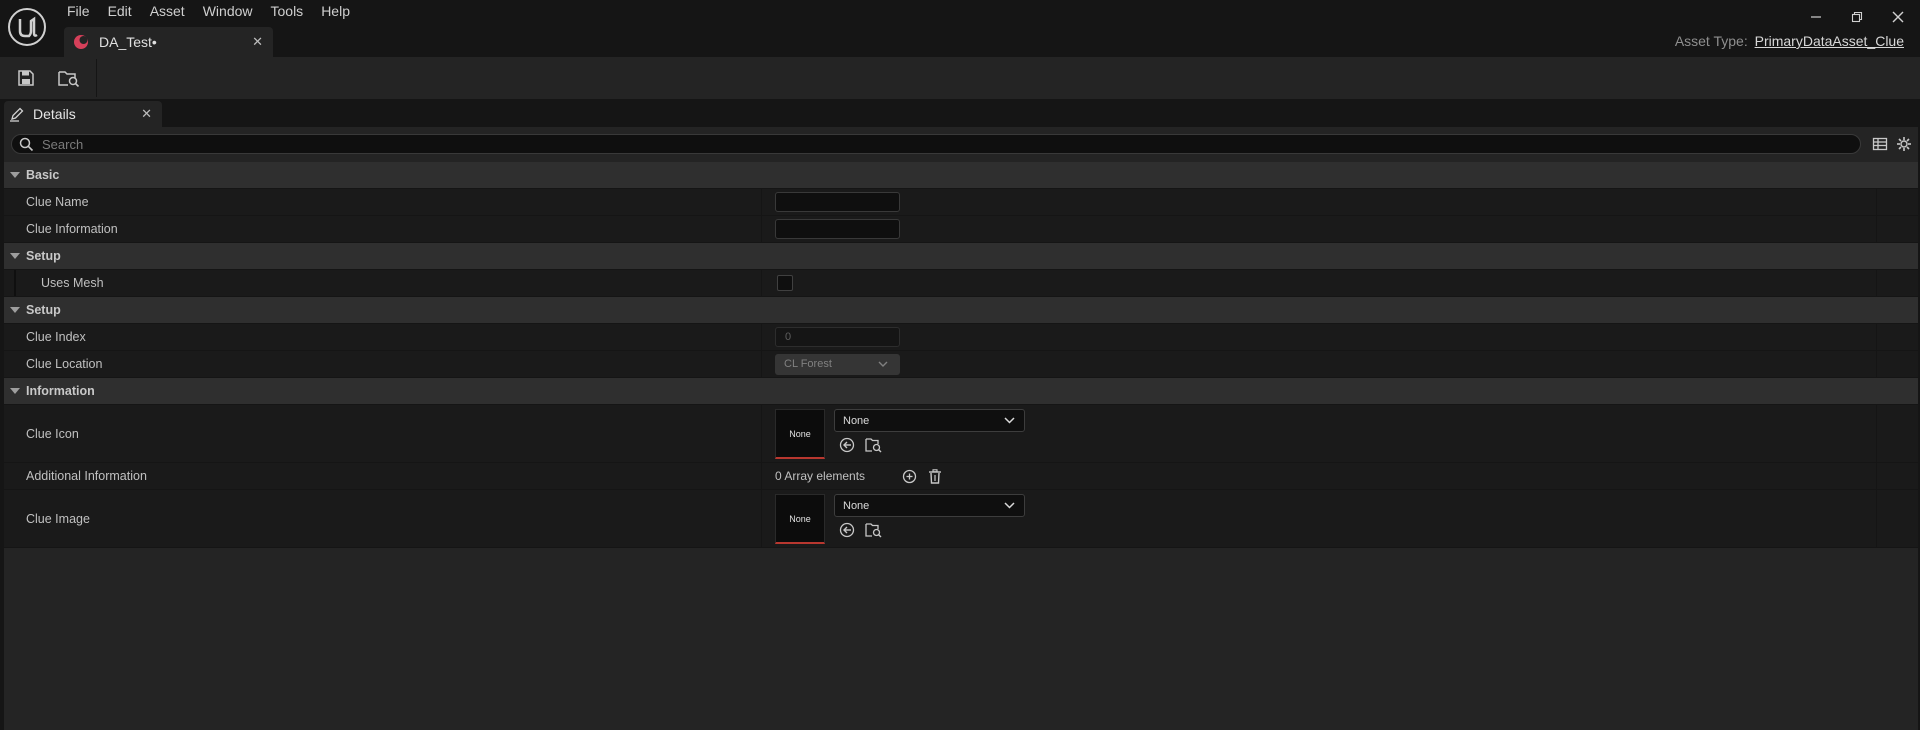 This screenshot has height=730, width=1920. What do you see at coordinates (961, 434) in the screenshot?
I see `property-row-clue-icon: Clue Icon None None` at bounding box center [961, 434].